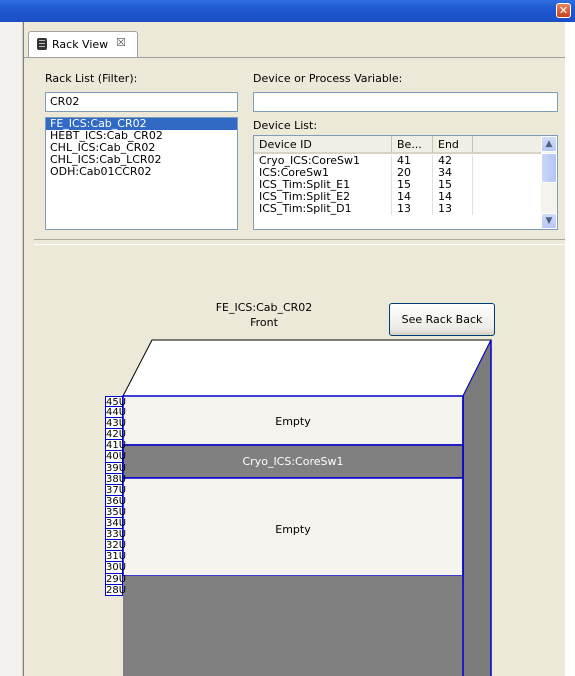 This screenshot has height=676, width=575. I want to click on device-table-scrollbar: ▲ ▼, so click(549, 182).